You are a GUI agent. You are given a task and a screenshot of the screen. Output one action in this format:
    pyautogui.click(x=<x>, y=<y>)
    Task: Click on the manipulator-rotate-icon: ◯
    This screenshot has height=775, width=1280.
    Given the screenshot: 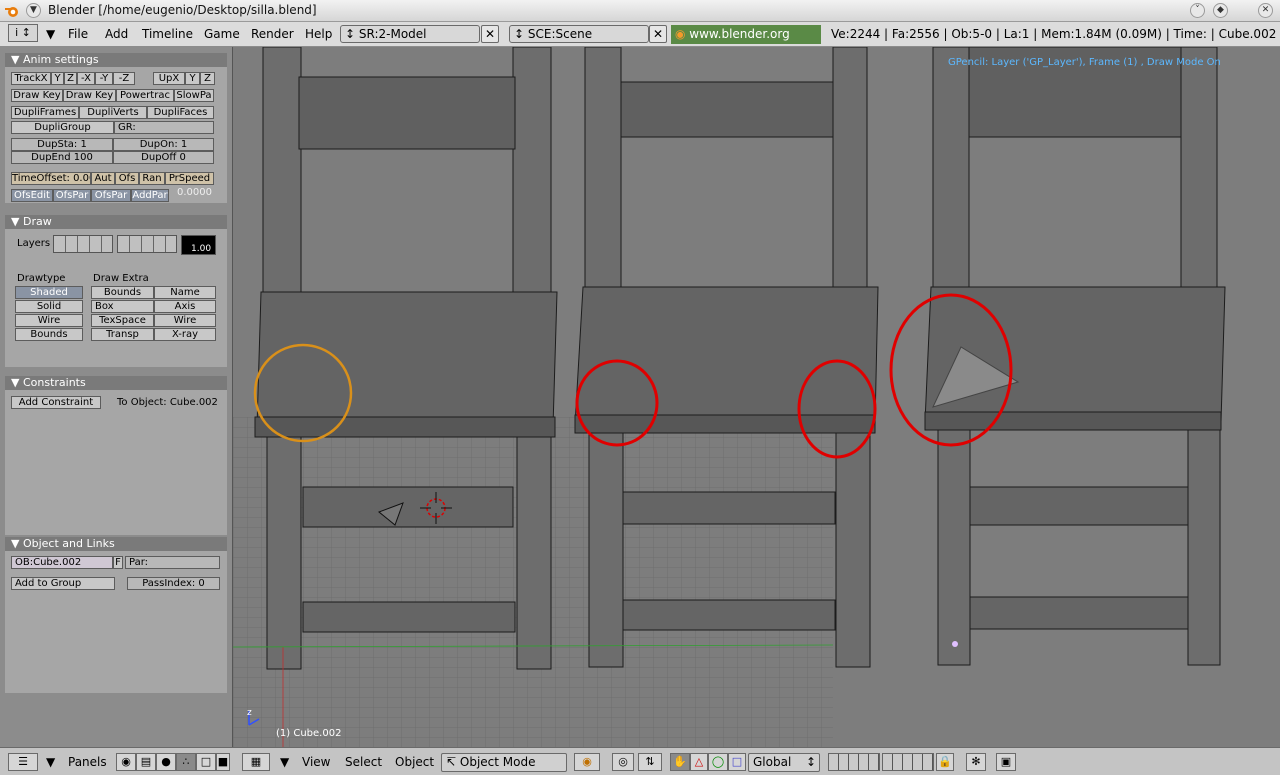 What is the action you would take?
    pyautogui.click(x=718, y=762)
    